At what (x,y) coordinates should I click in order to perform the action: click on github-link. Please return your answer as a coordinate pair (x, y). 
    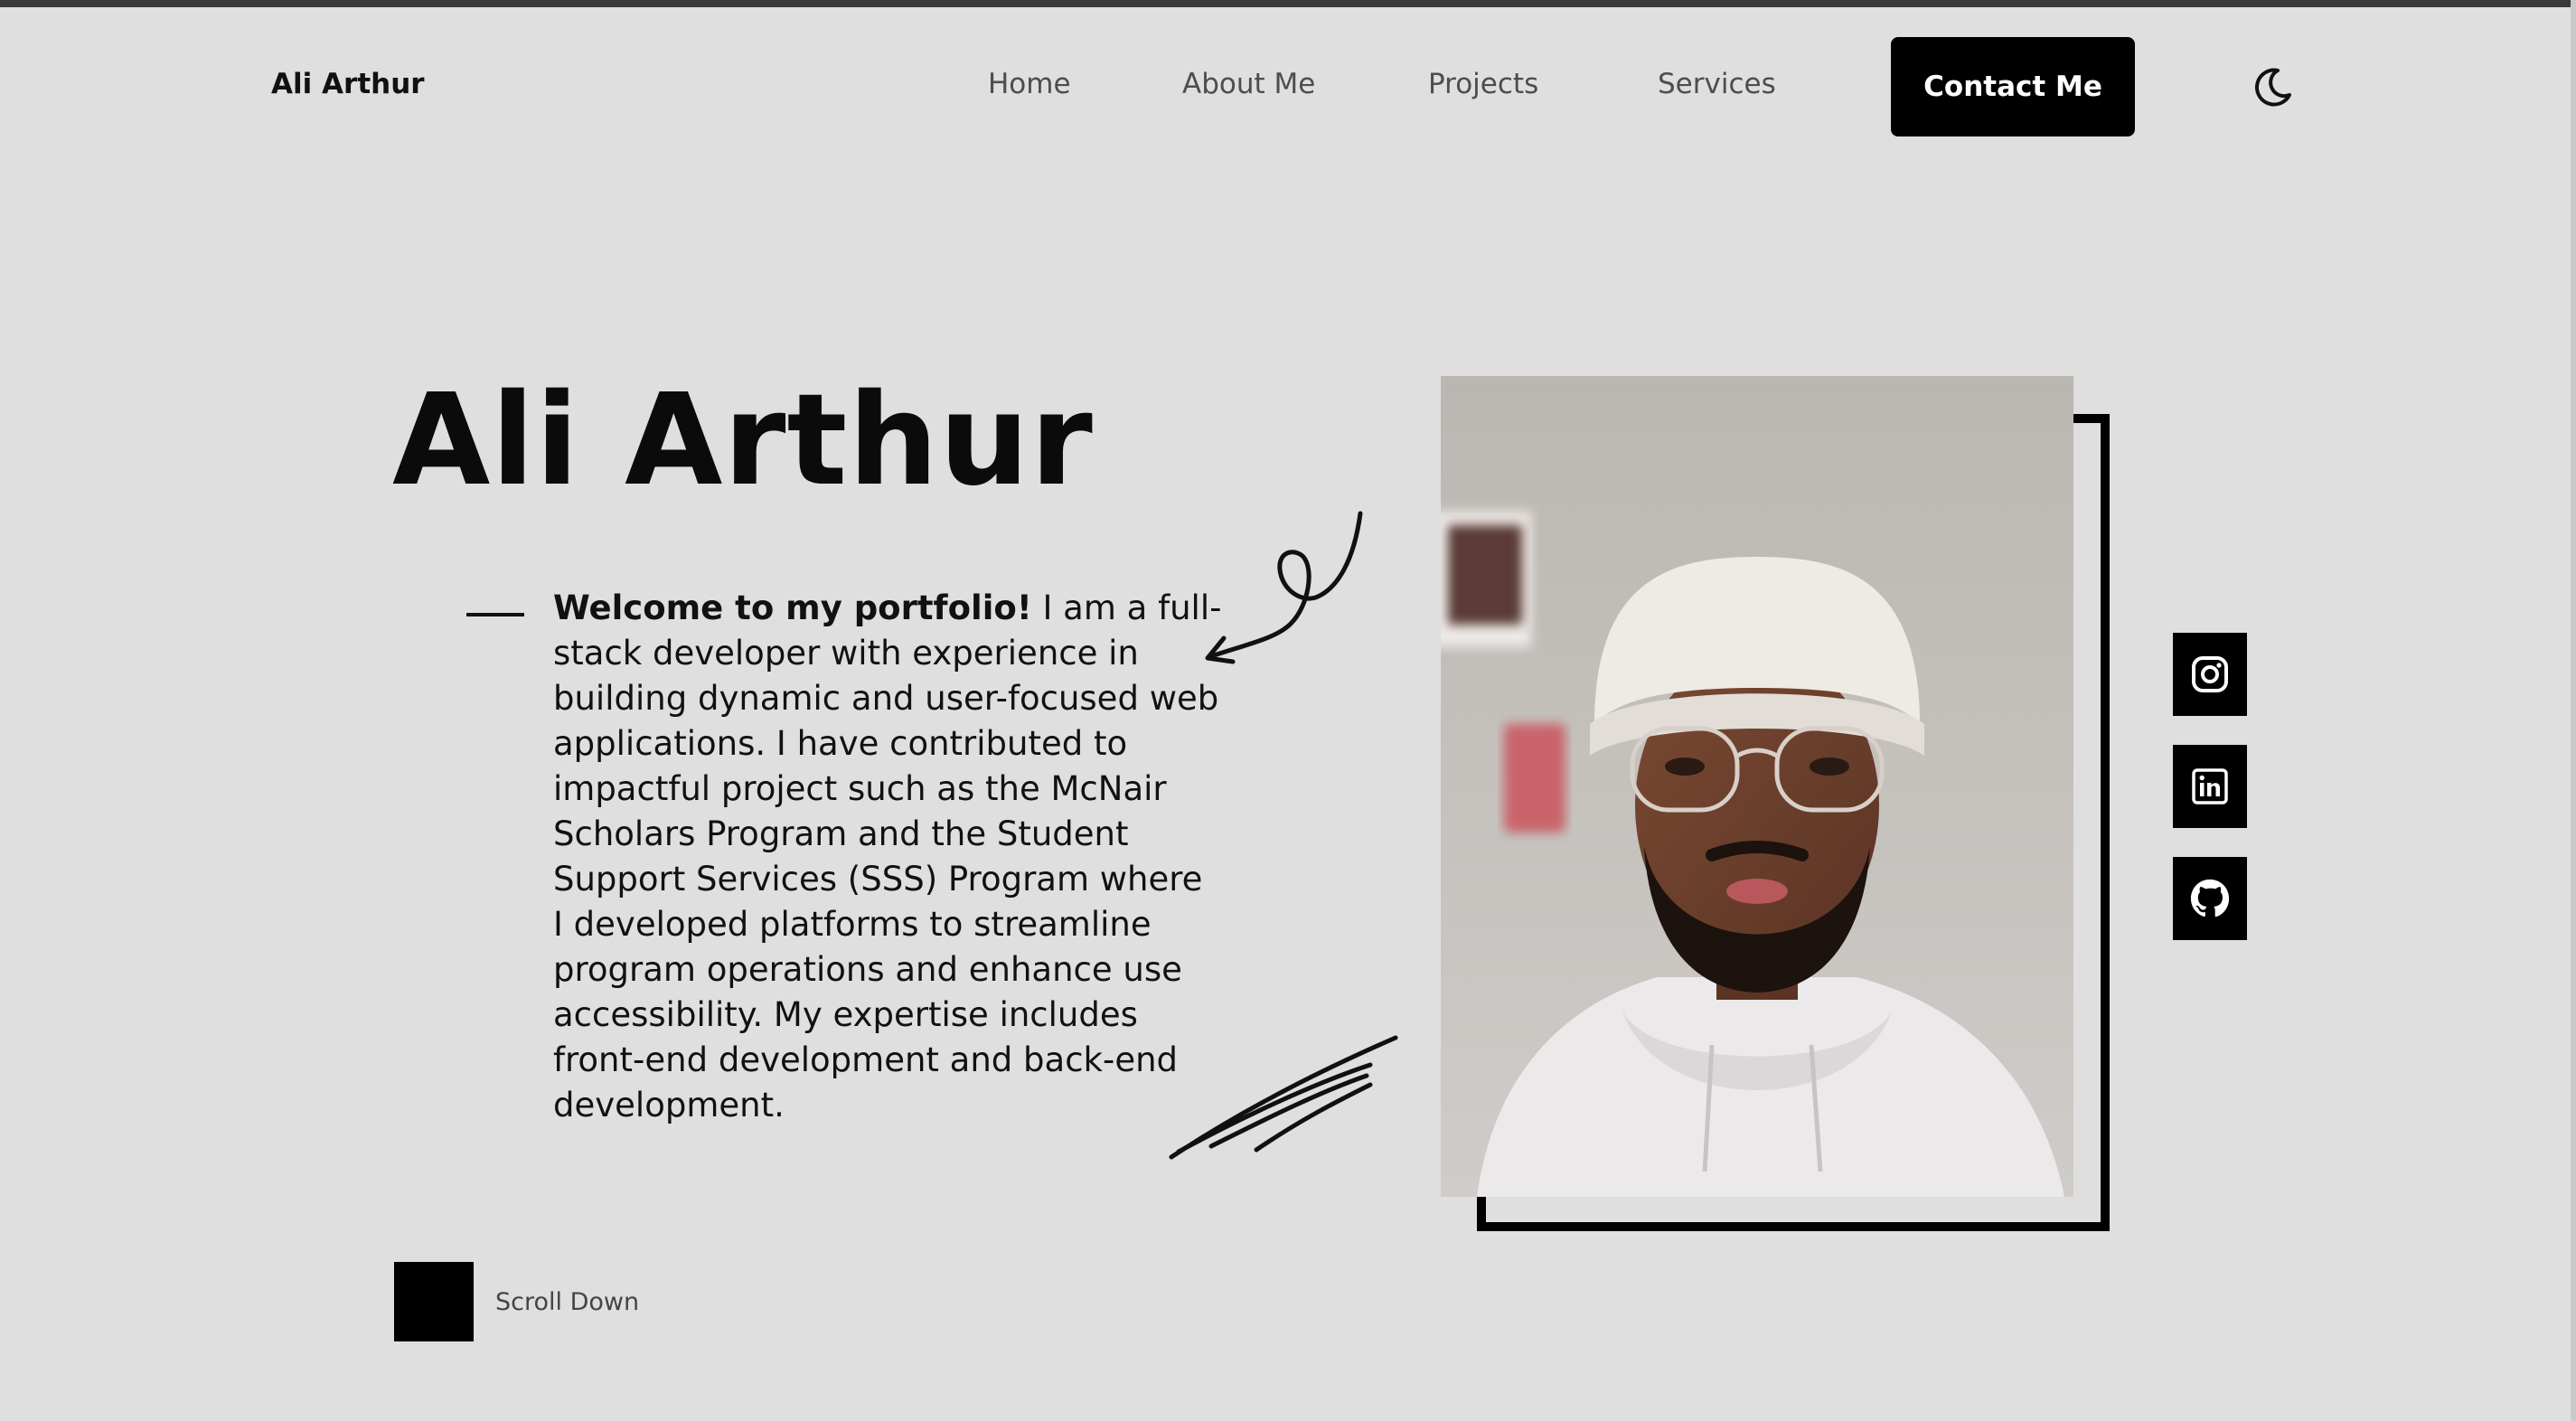
    Looking at the image, I should click on (2210, 898).